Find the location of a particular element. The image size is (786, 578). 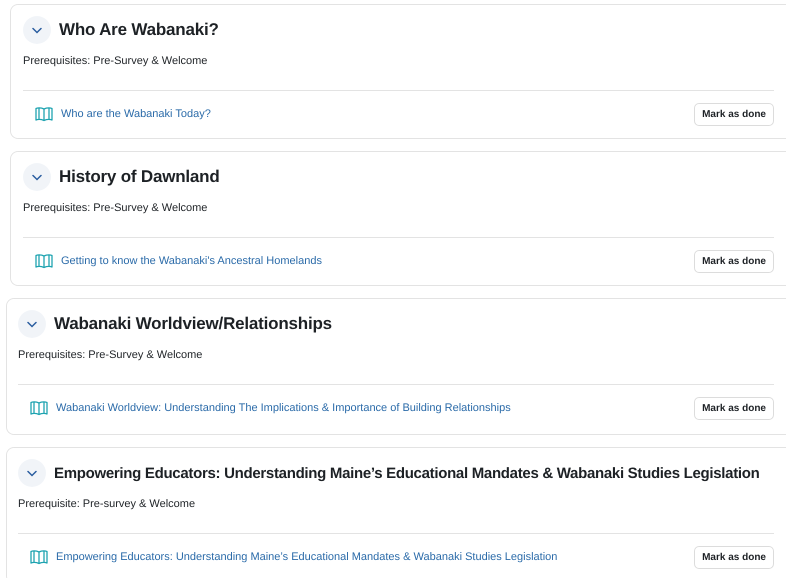

activity-link: Getting to know the Wabanaki's Ancestral Homelands is located at coordinates (373, 261).